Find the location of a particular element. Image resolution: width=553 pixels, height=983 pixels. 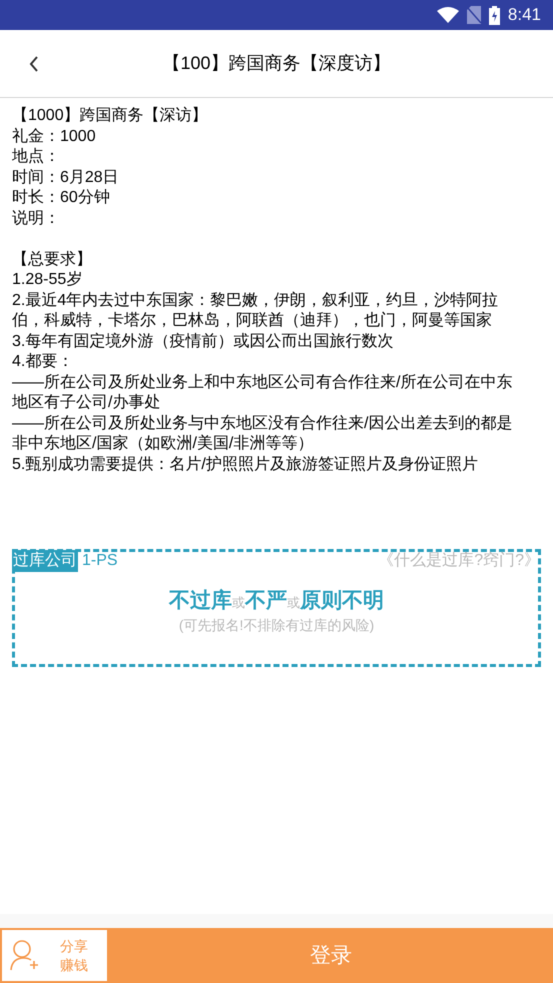

requirement-line: 2.最近4年内去过中东国家：黎巴嫩，伊朗，叙利亚，约旦，沙特阿拉伯，科威特，卡塔尔，巴林岛，阿联酋（迪拜），也门，阿曼等国家 is located at coordinates (256, 310).